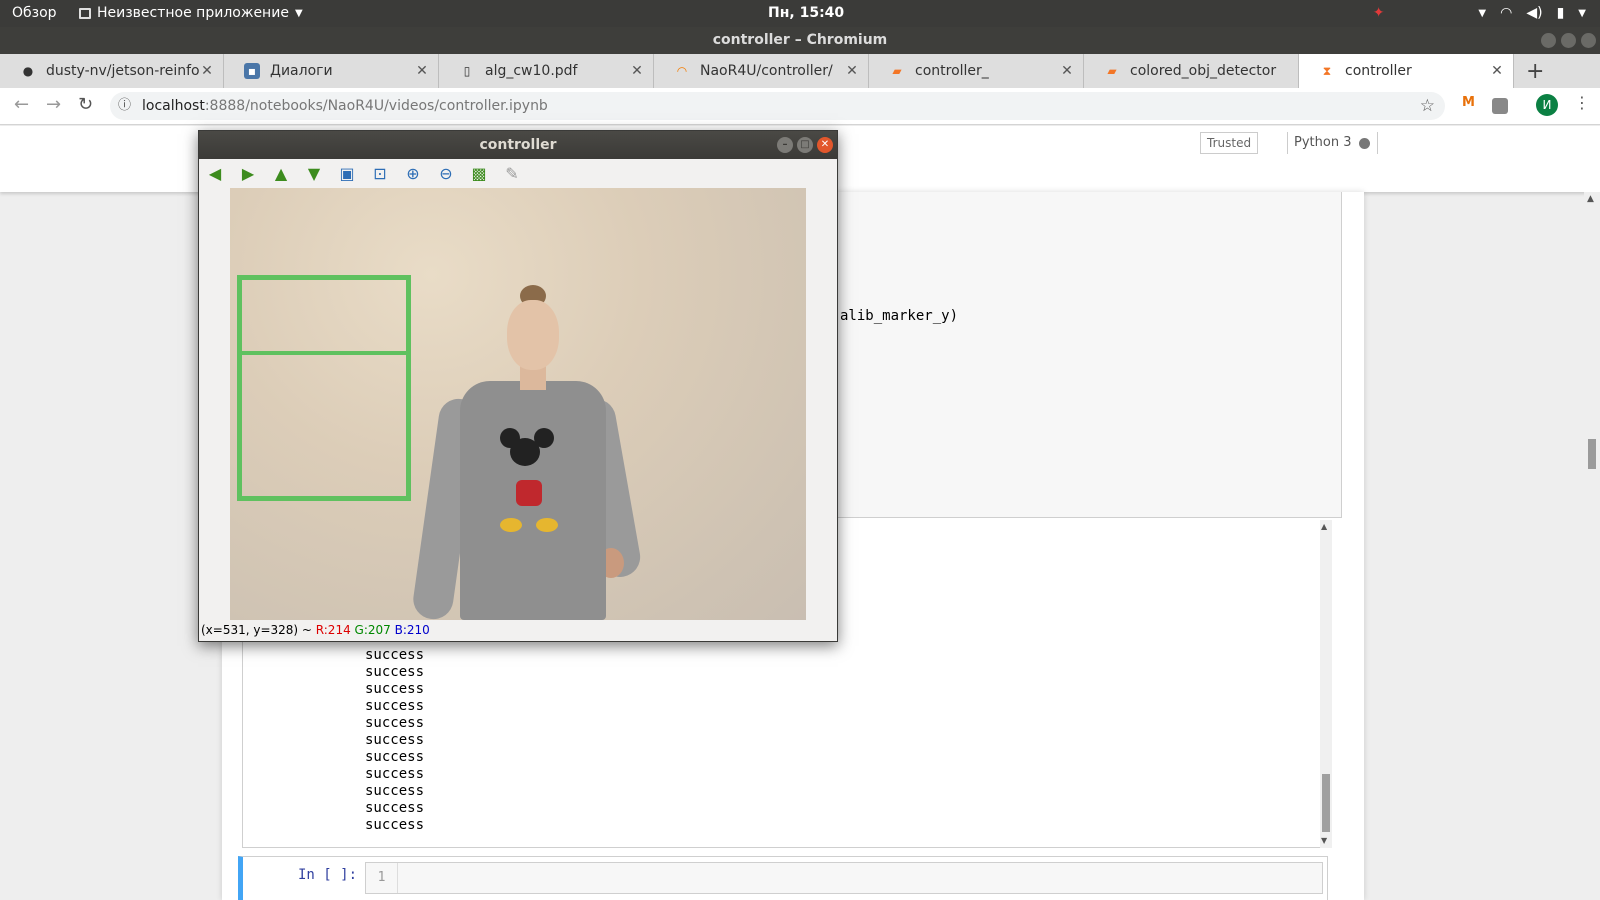  I want to click on kebab-menu-icon: ⋮, so click(1582, 102).